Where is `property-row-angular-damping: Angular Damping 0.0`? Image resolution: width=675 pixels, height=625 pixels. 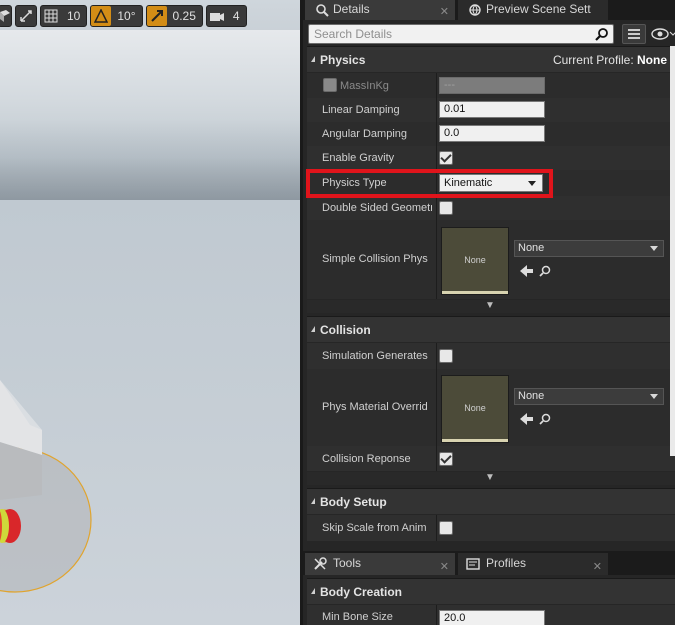
property-row-angular-damping: Angular Damping 0.0 is located at coordinates (491, 134).